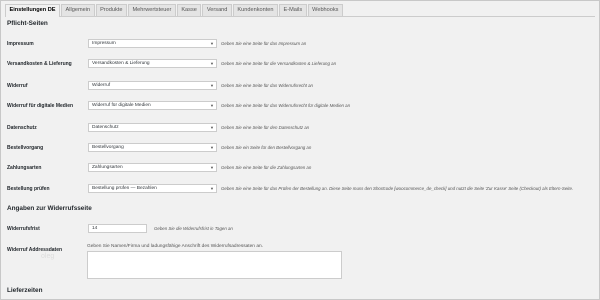 The height and width of the screenshot is (300, 600). I want to click on ghost-text: oleg, so click(48, 256).